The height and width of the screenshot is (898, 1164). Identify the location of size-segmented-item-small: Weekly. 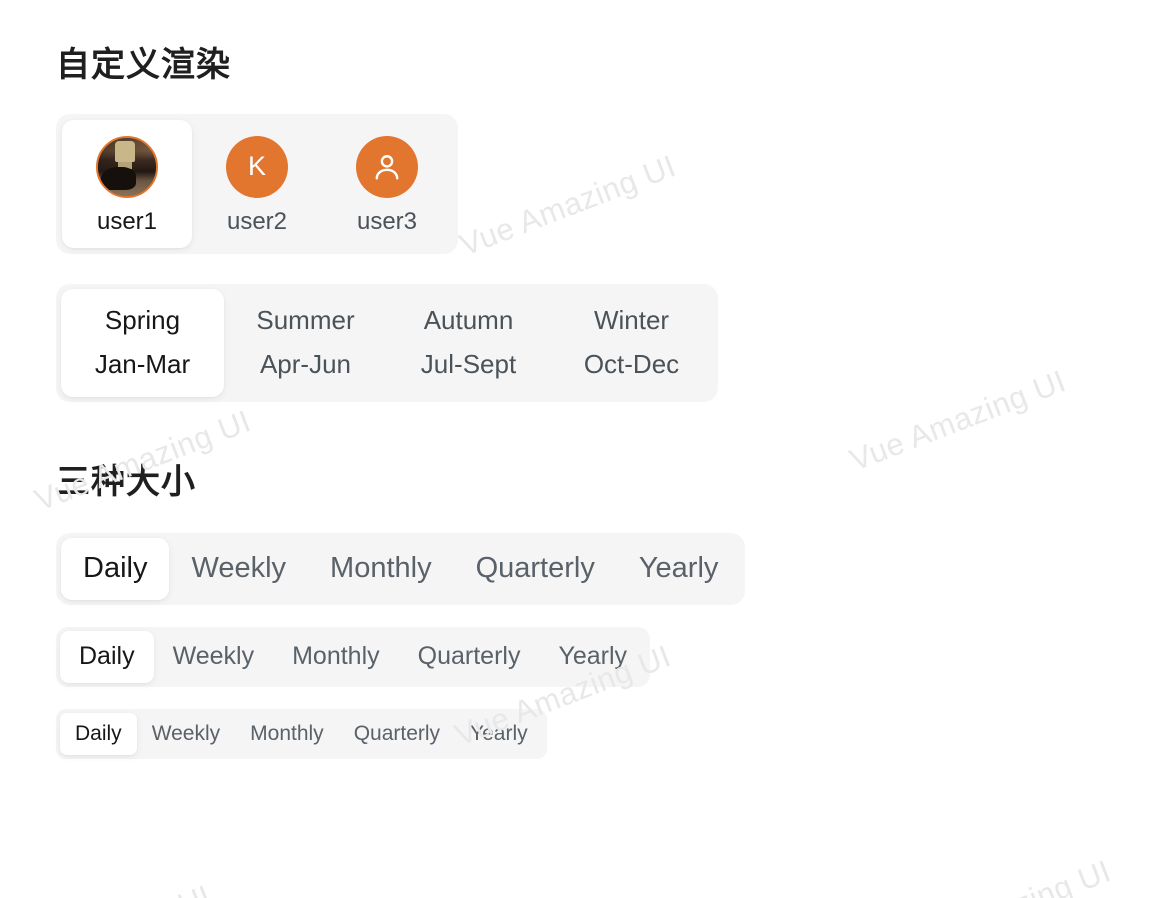
(186, 734).